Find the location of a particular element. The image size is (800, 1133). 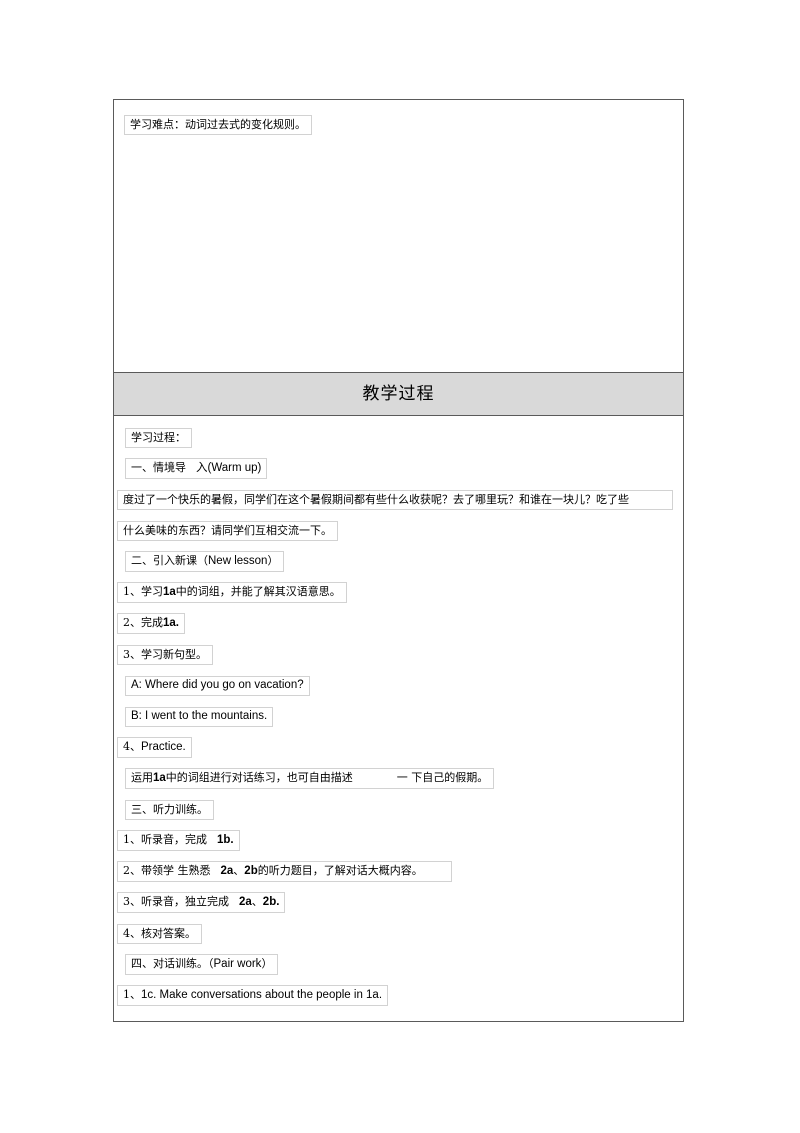

warmup-text-field-2: 什么美味的东西？请同学们互相交流一下。 is located at coordinates (227, 530).